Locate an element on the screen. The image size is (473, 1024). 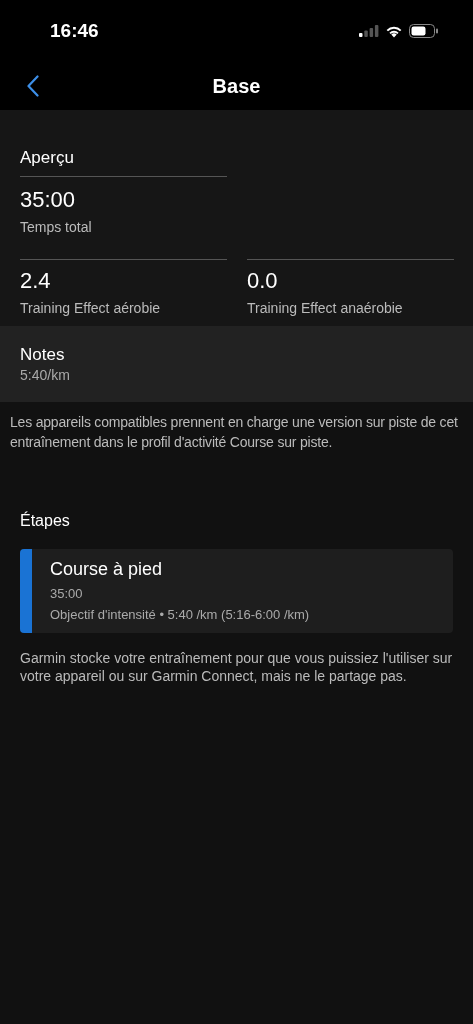
back-icon is located at coordinates (33, 86).